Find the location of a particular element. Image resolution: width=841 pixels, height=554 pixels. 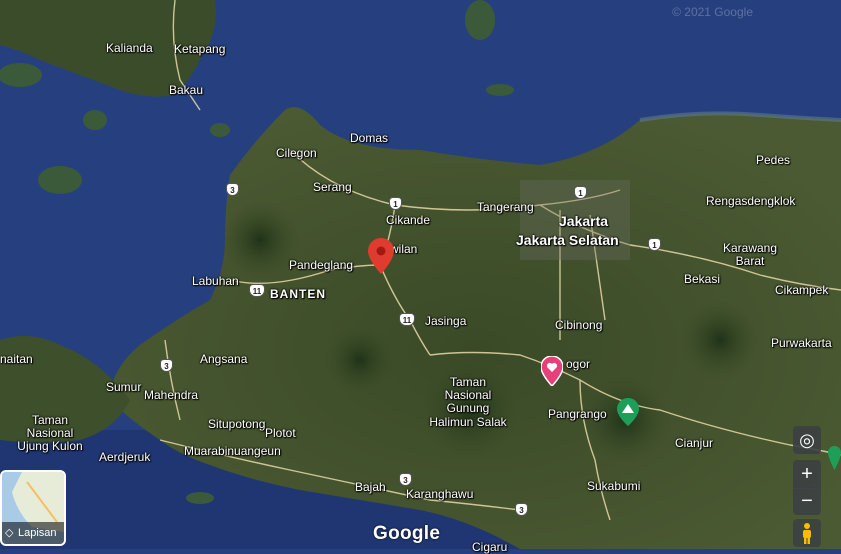

place-aerdjeruk: Aerdjeruk is located at coordinates (124, 457).